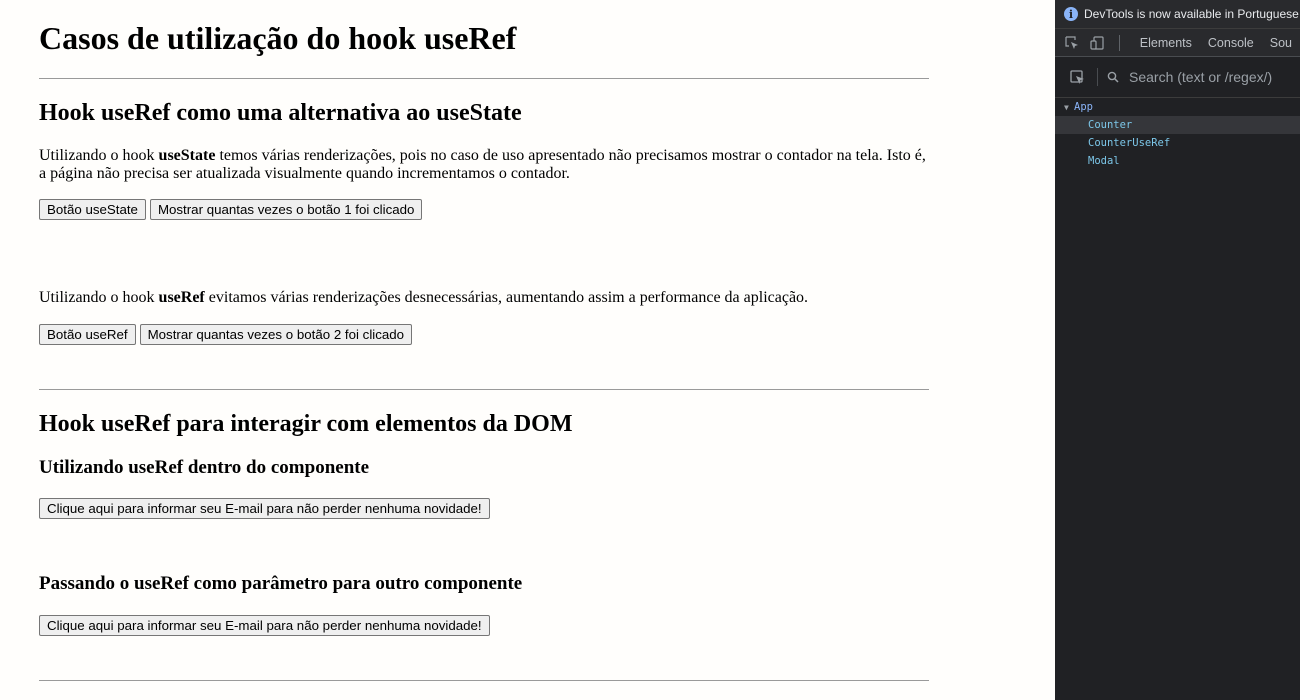  What do you see at coordinates (1097, 77) in the screenshot?
I see `search-divider` at bounding box center [1097, 77].